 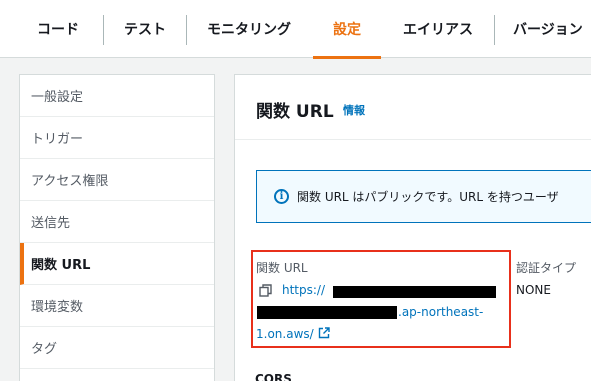 I want to click on tab-versions: バージョン, so click(x=545, y=29).